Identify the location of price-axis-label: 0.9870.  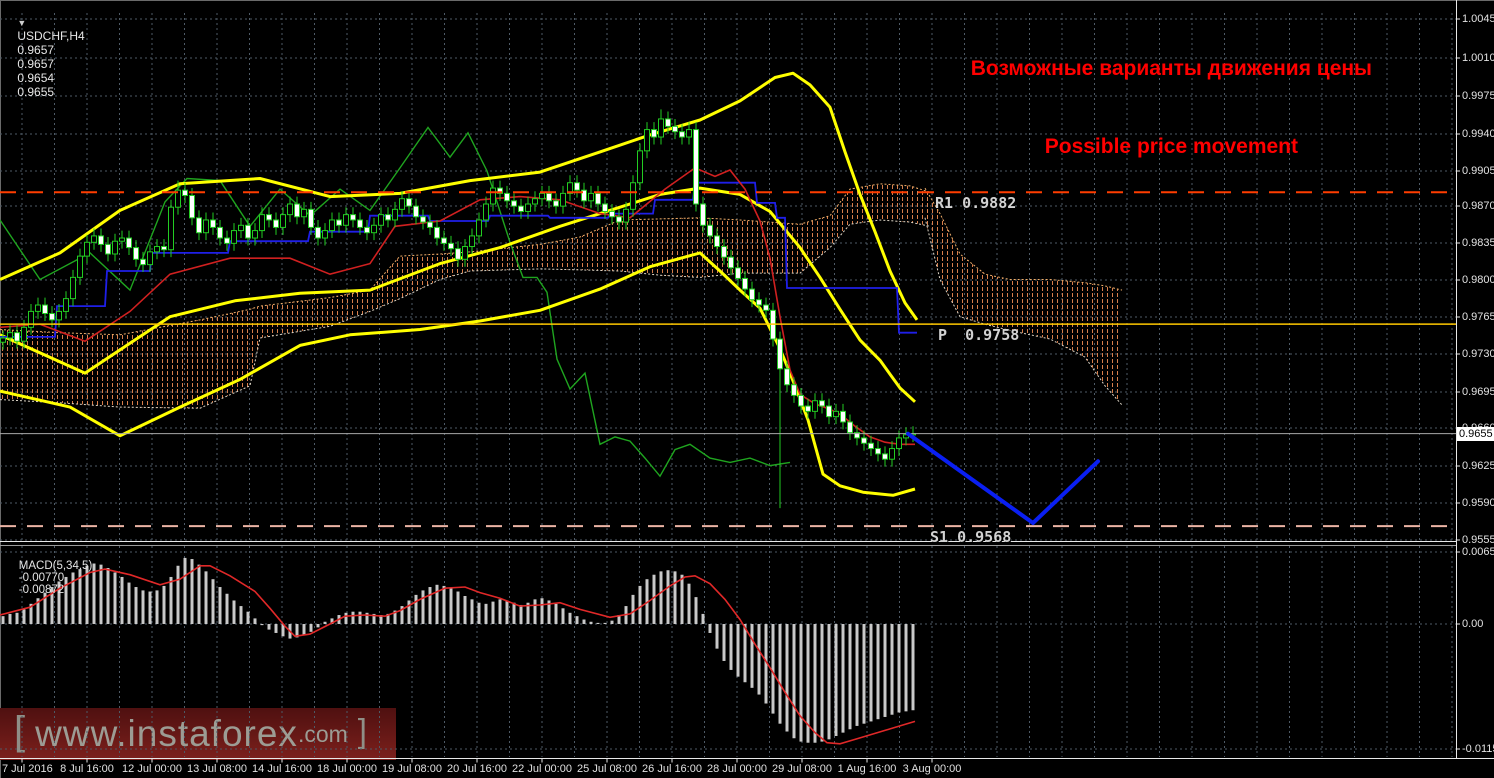
(1478, 206).